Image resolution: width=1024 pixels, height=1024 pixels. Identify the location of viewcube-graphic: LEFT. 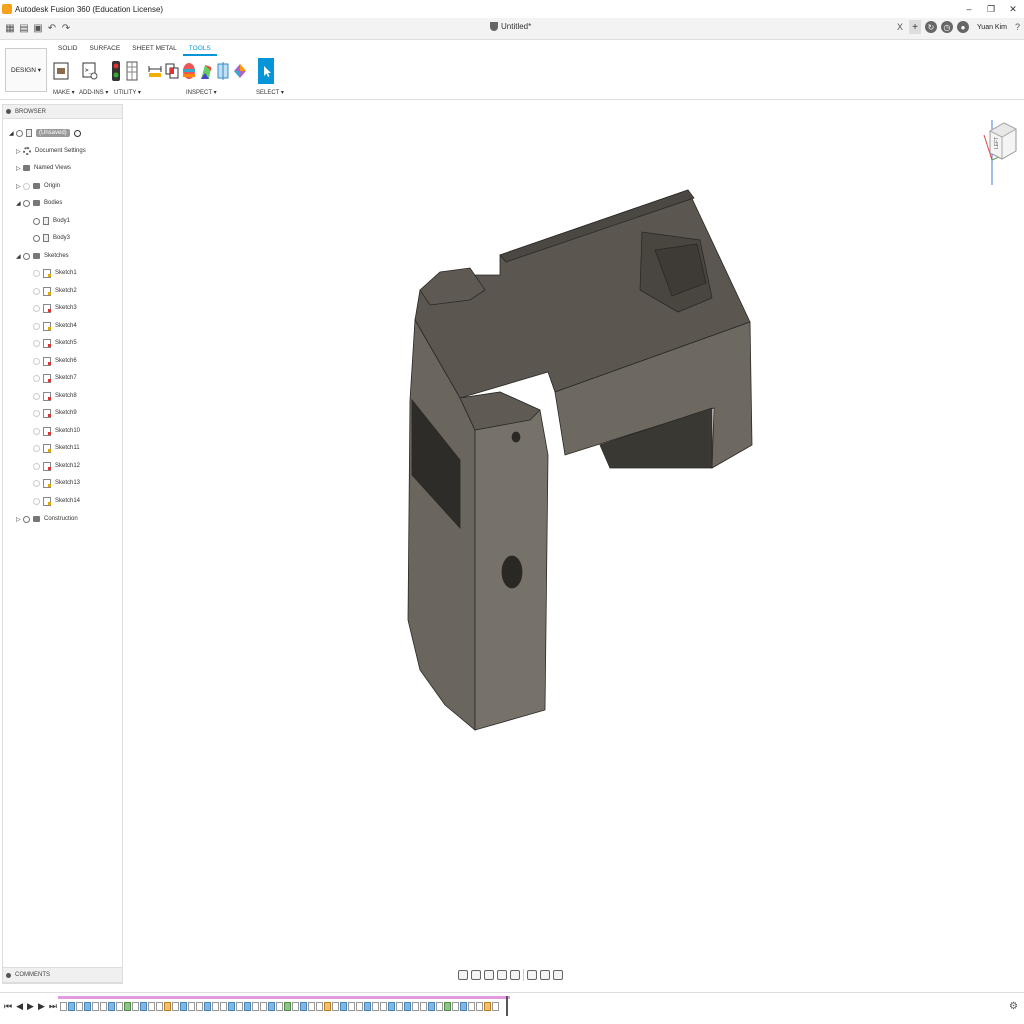
(1000, 152).